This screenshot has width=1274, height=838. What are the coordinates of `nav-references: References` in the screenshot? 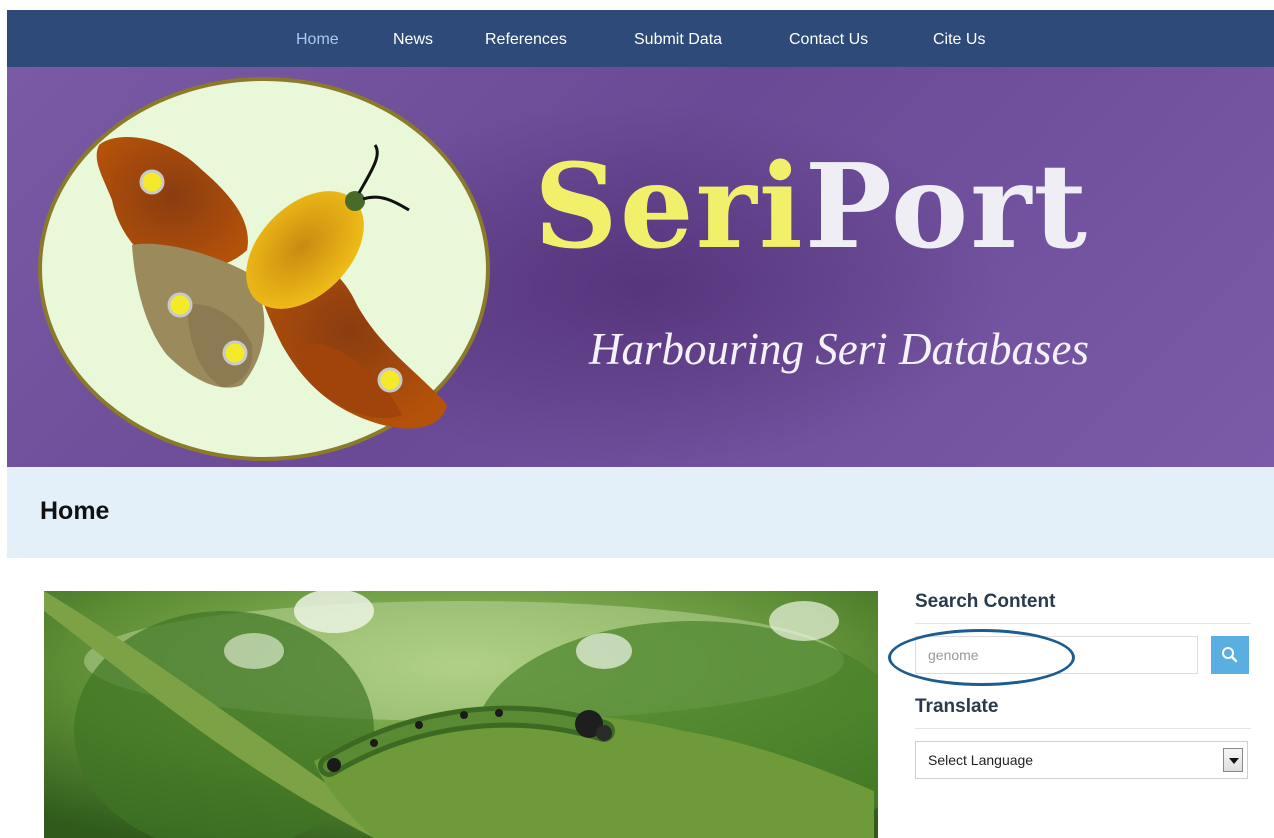 It's located at (526, 38).